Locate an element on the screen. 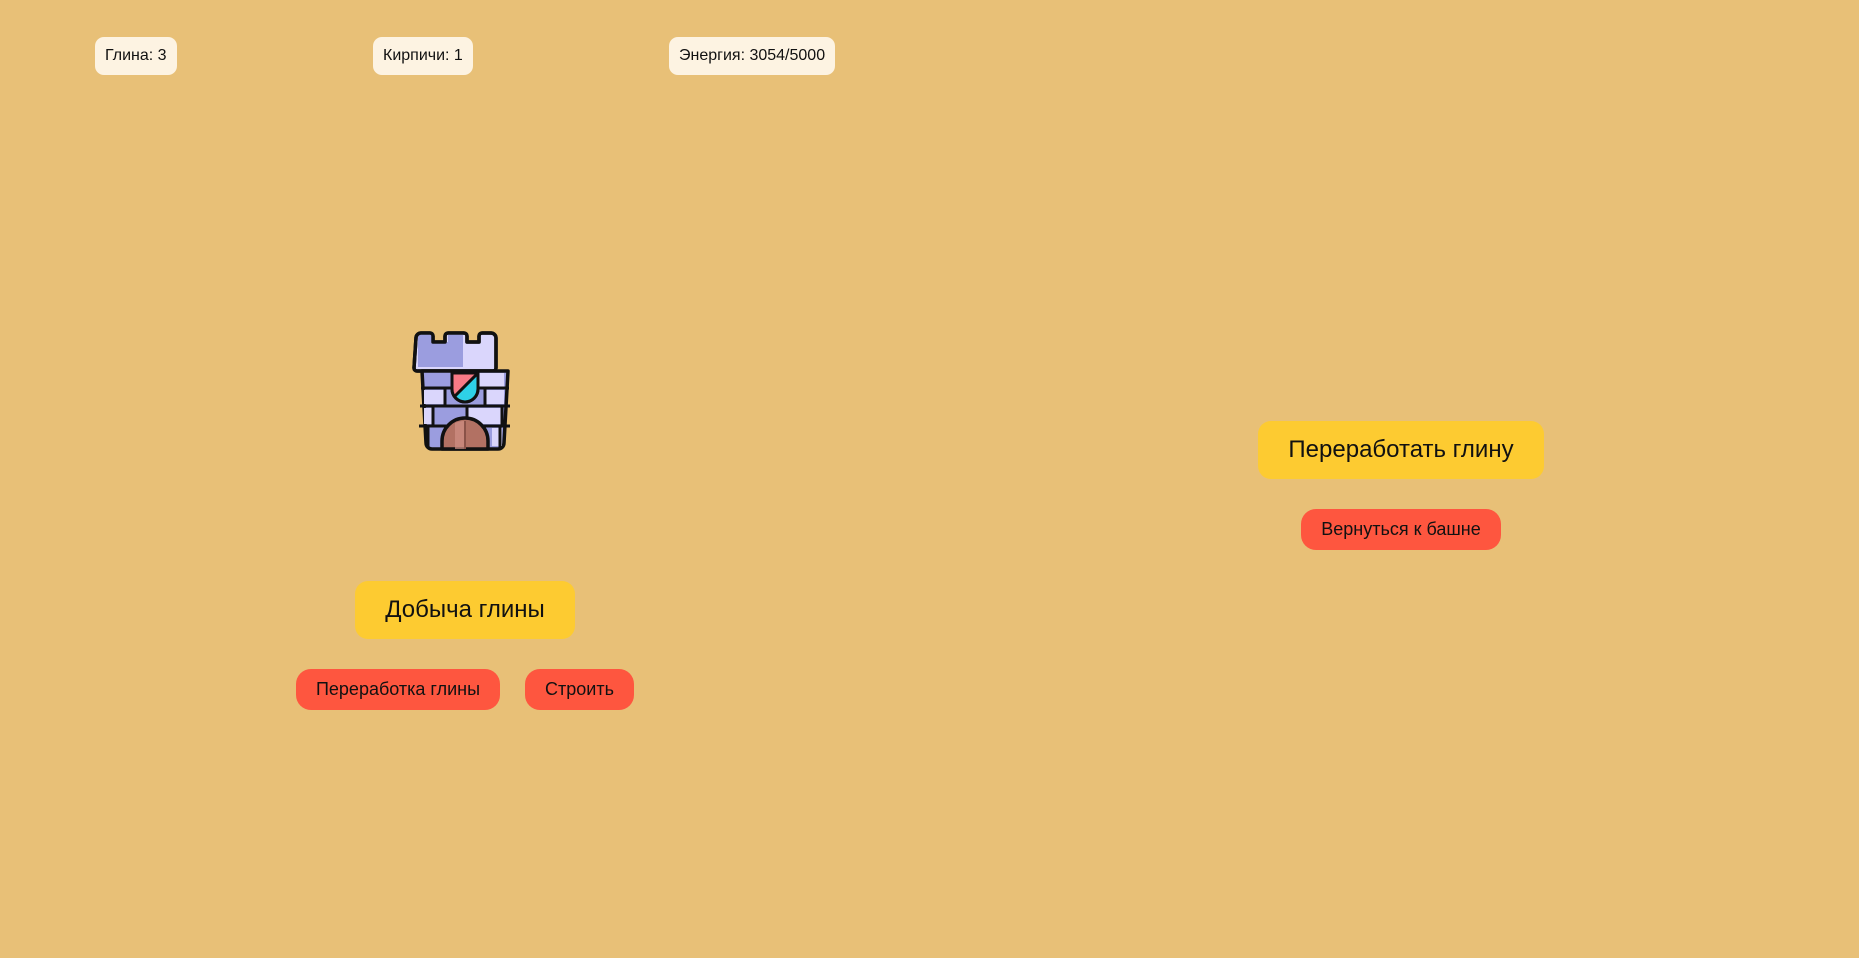  castle-tower-icon is located at coordinates (465, 391).